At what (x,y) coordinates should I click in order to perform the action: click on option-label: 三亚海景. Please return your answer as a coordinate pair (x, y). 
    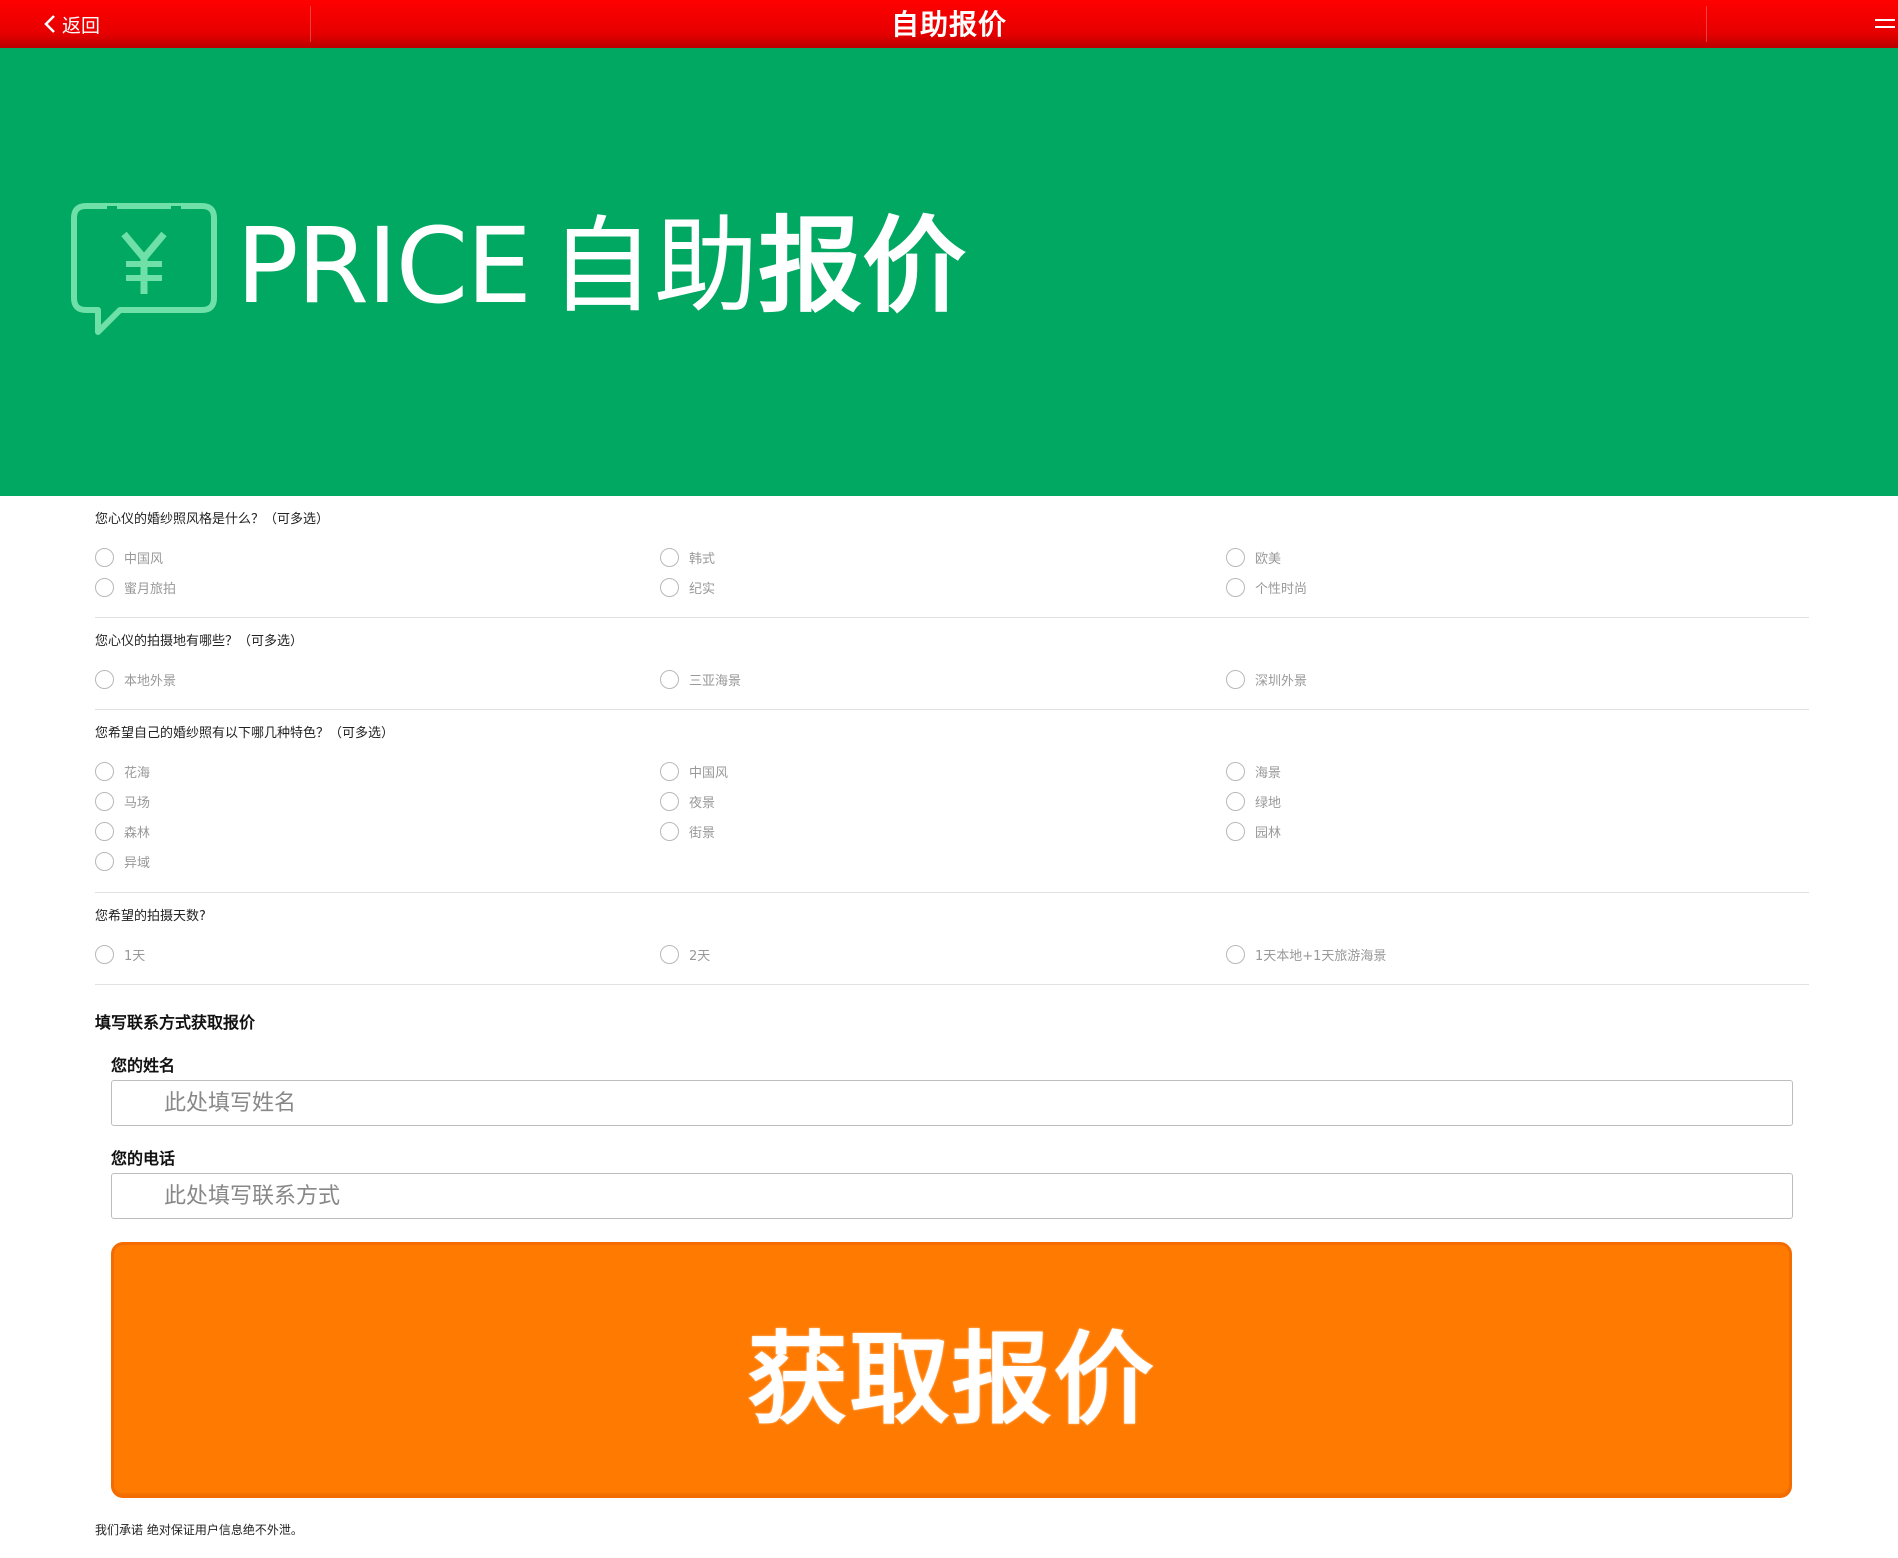
    Looking at the image, I should click on (715, 681).